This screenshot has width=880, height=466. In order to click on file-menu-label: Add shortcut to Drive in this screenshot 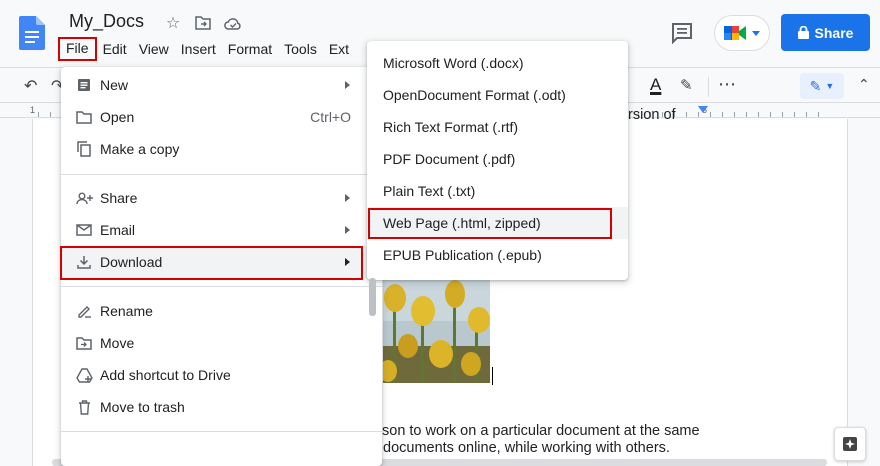, I will do `click(165, 375)`.